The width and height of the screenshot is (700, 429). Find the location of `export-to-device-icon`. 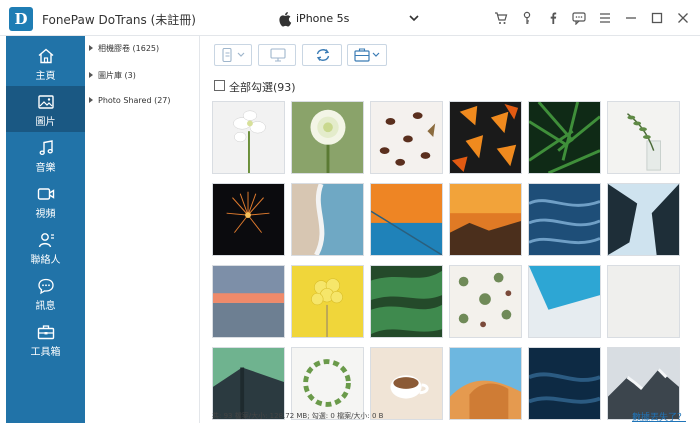

export-to-device-icon is located at coordinates (233, 55).